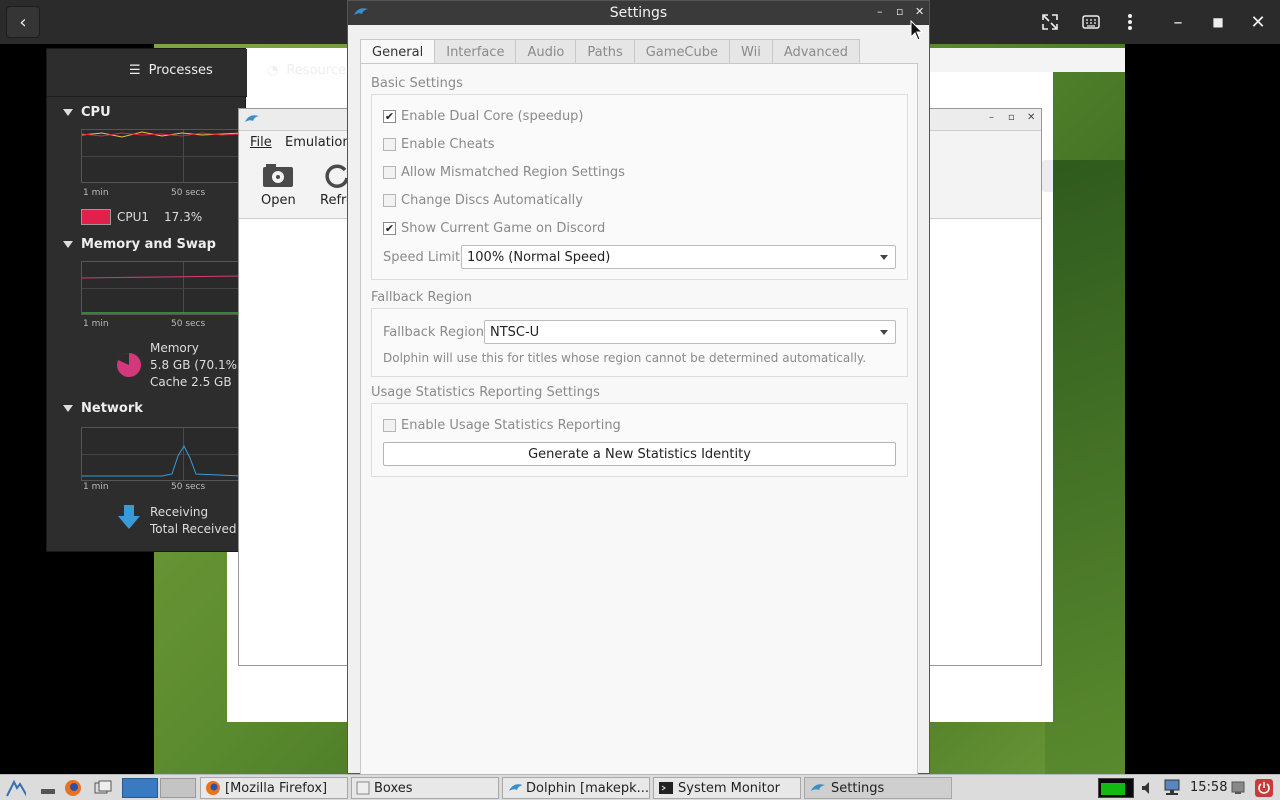 This screenshot has height=800, width=1280. Describe the element at coordinates (188, 324) in the screenshot. I see `memory-axis-label-mid: 50 secs` at that location.